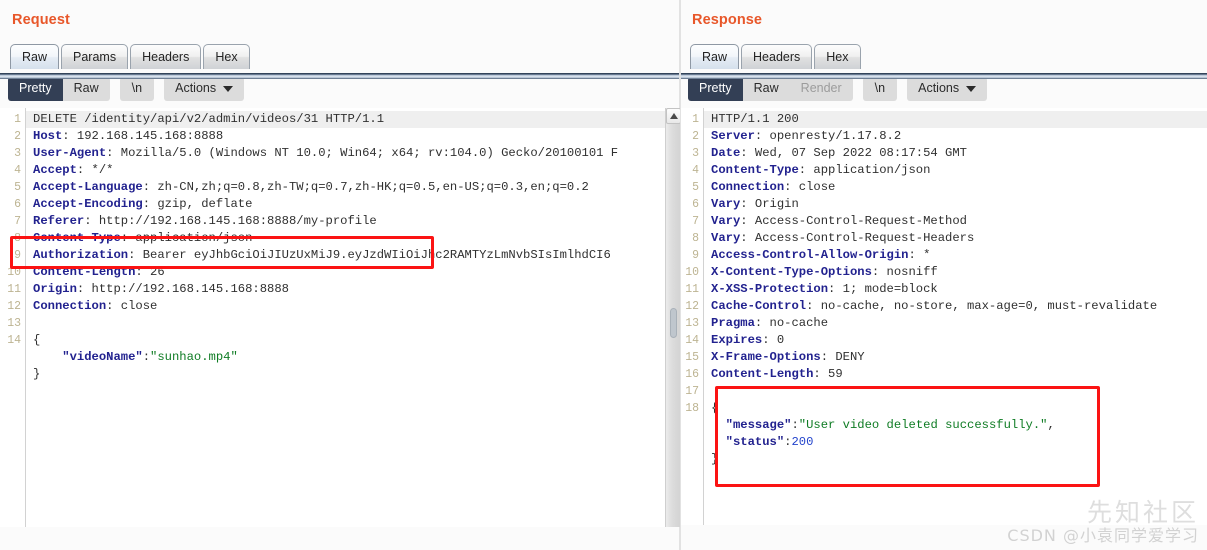 This screenshot has height=550, width=1207. Describe the element at coordinates (204, 89) in the screenshot. I see `request-actions-button: Actions` at that location.